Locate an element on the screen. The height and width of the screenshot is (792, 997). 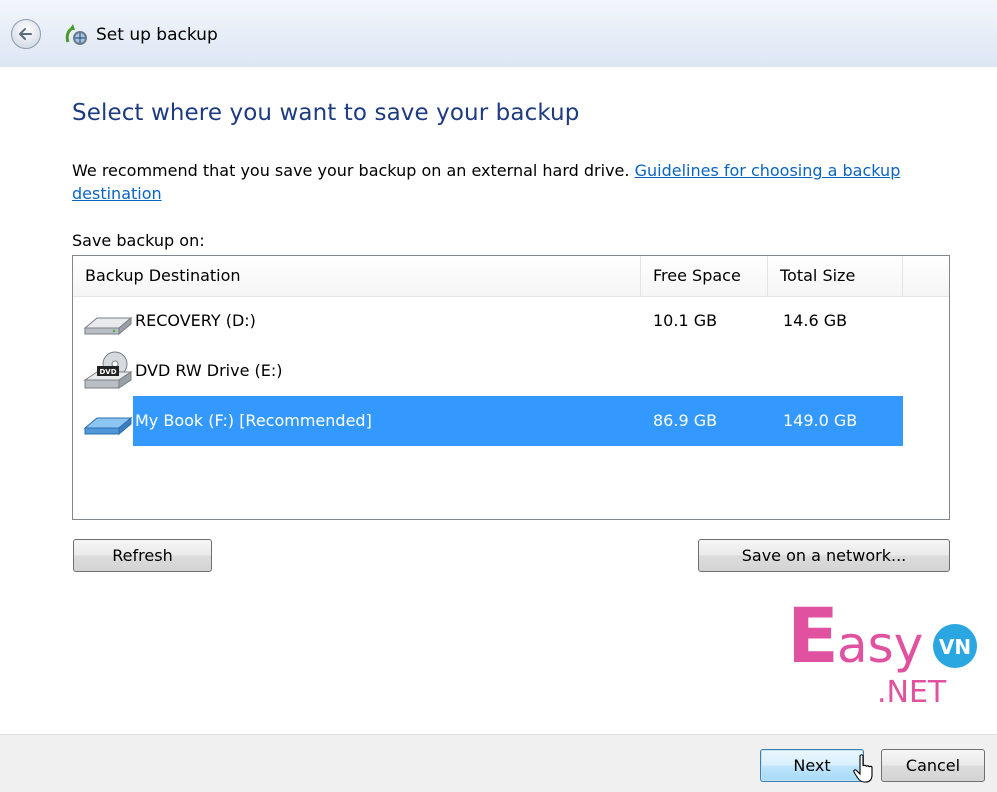
list-header: Backup Destination Free Space Total Size is located at coordinates (511, 276).